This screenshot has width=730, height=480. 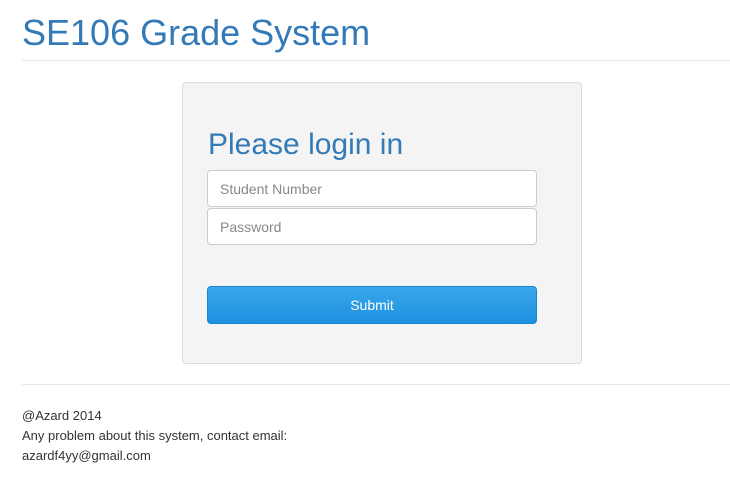 I want to click on footer-divider, so click(x=376, y=384).